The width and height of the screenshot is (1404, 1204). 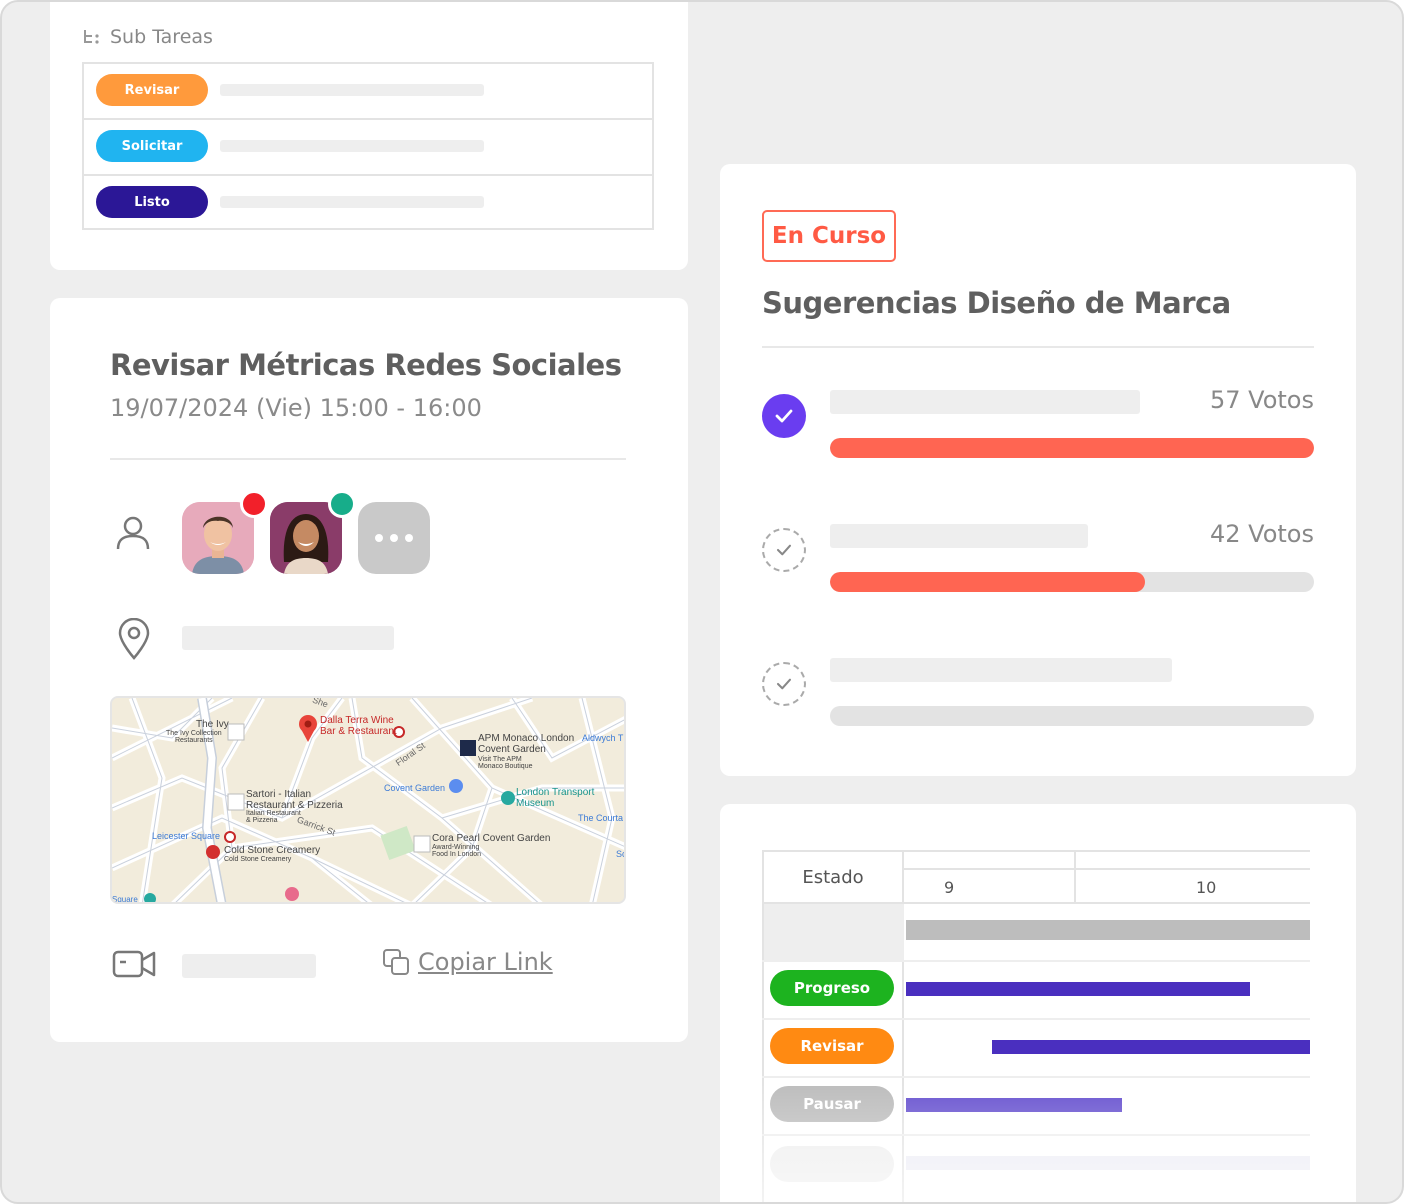 What do you see at coordinates (134, 639) in the screenshot?
I see `location-pin-icon` at bounding box center [134, 639].